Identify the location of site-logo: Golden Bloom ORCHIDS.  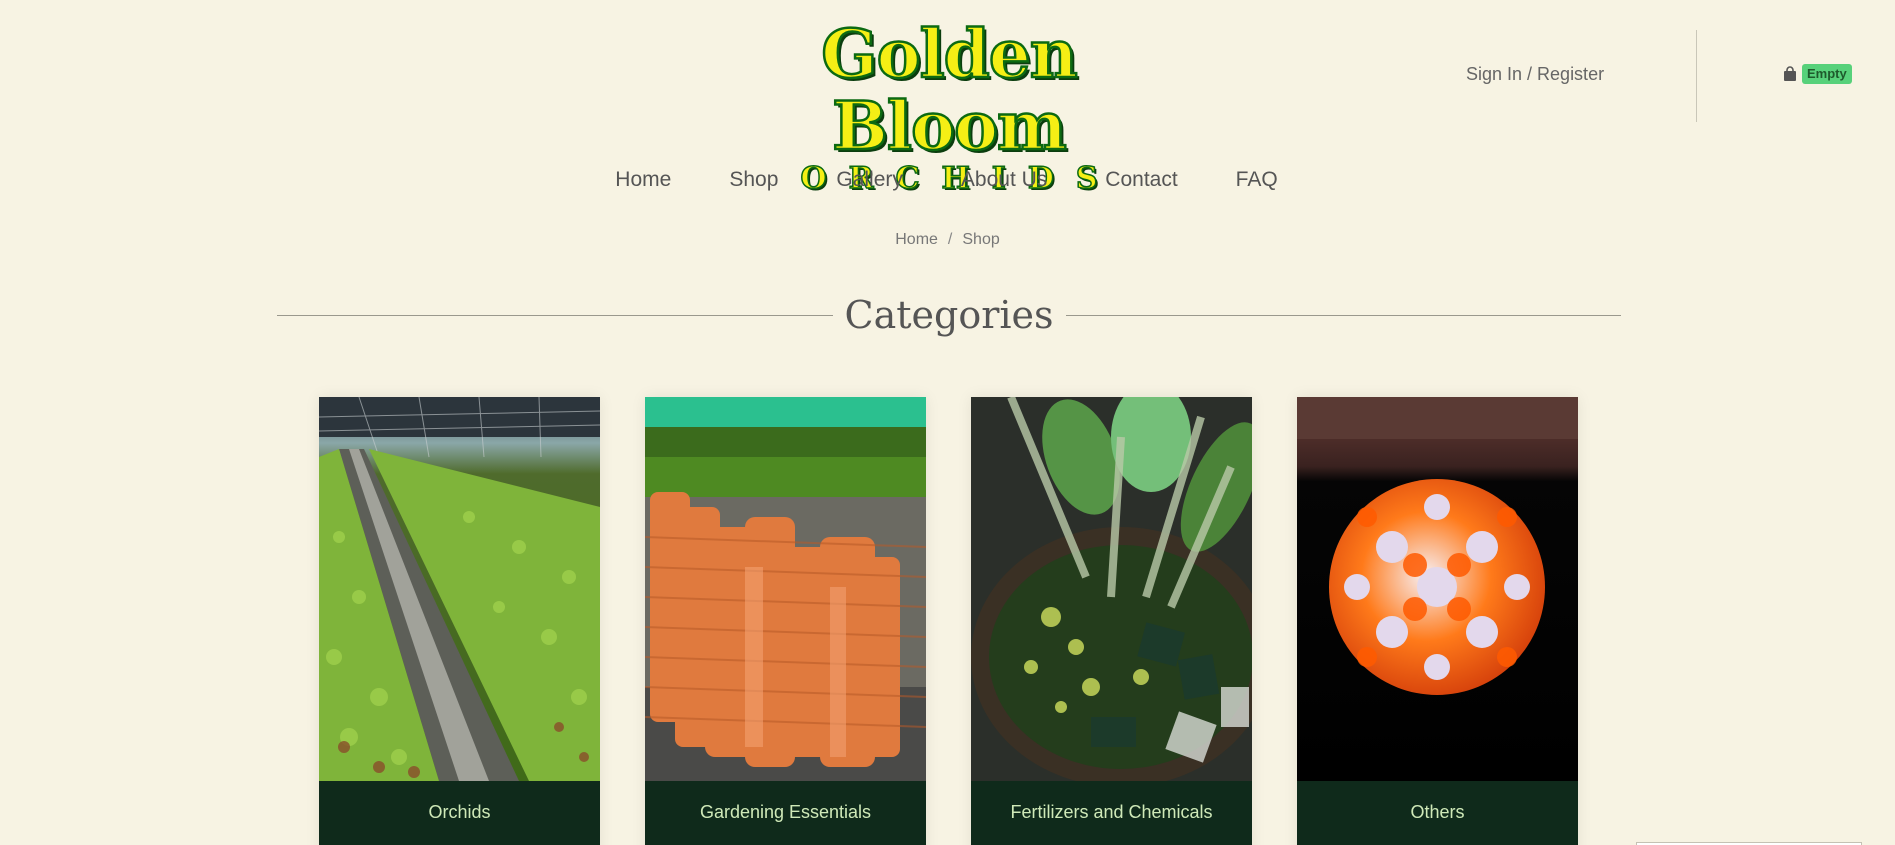
(949, 107).